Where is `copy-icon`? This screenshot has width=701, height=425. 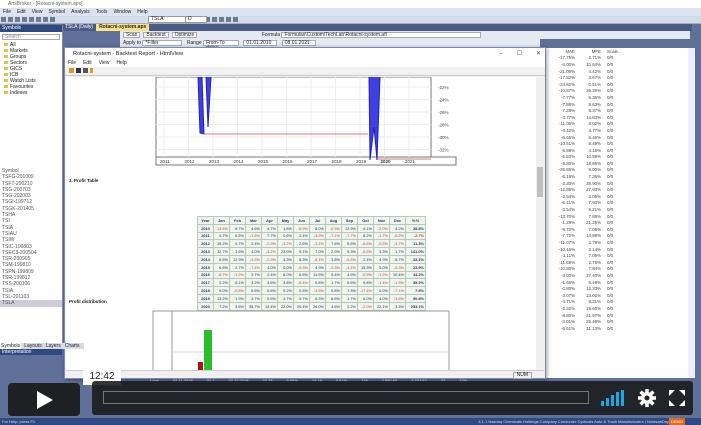 copy-icon is located at coordinates (38, 19).